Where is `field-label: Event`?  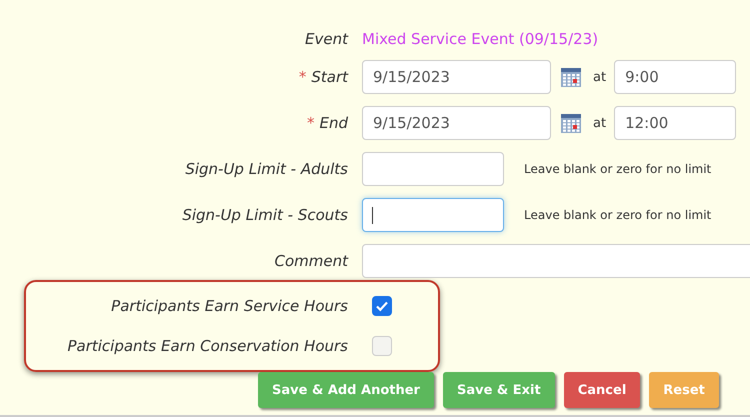
field-label: Event is located at coordinates (326, 39).